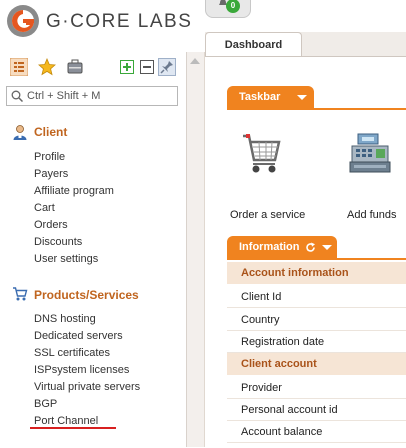  What do you see at coordinates (310, 247) in the screenshot?
I see `refresh-icon` at bounding box center [310, 247].